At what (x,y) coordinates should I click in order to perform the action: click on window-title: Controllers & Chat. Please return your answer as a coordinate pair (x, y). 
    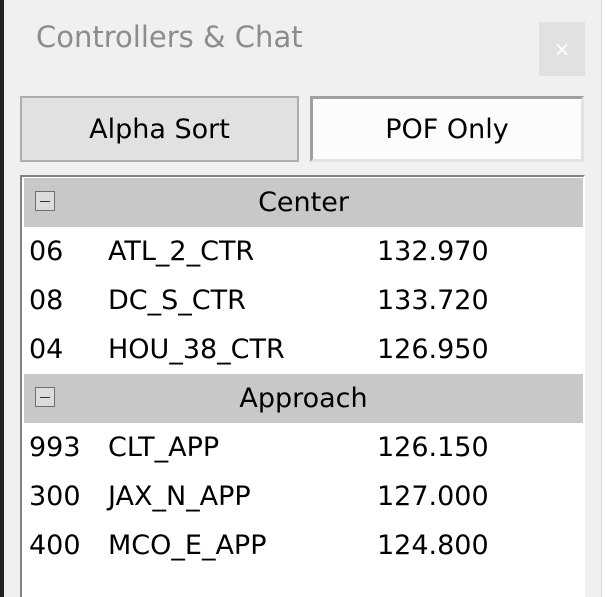
    Looking at the image, I should click on (169, 37).